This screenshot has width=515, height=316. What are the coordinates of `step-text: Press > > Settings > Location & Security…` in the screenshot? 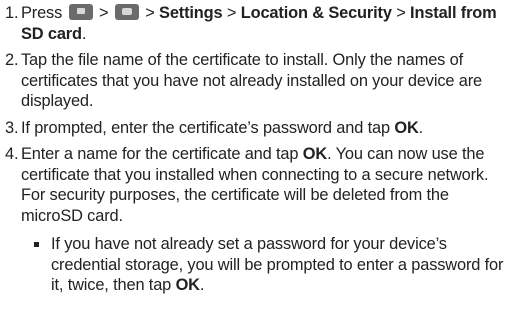 It's located at (259, 23).